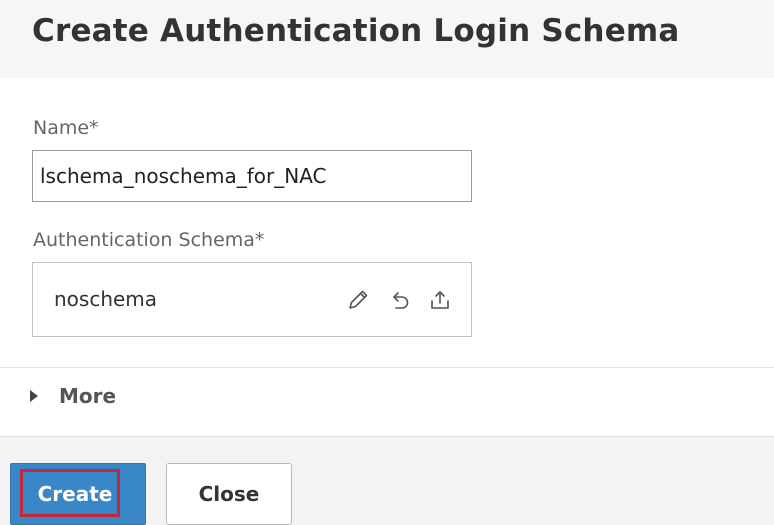  I want to click on create-button: Create, so click(78, 494).